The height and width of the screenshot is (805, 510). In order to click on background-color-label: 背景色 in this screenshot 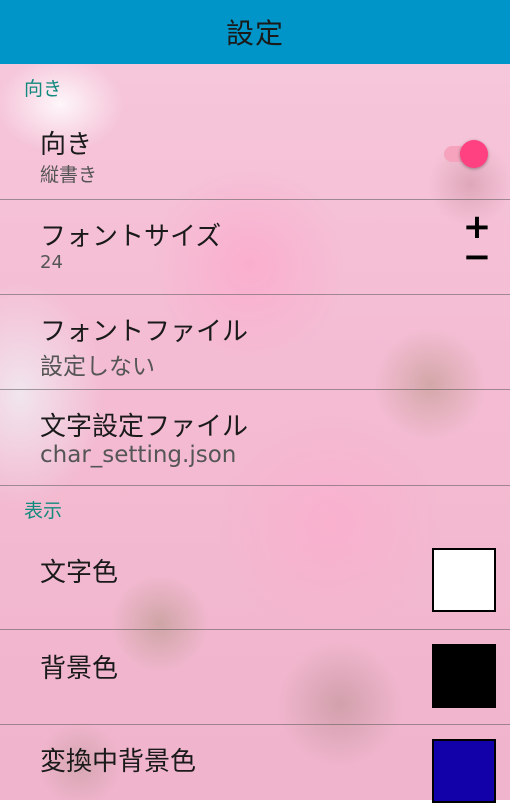, I will do `click(79, 669)`.